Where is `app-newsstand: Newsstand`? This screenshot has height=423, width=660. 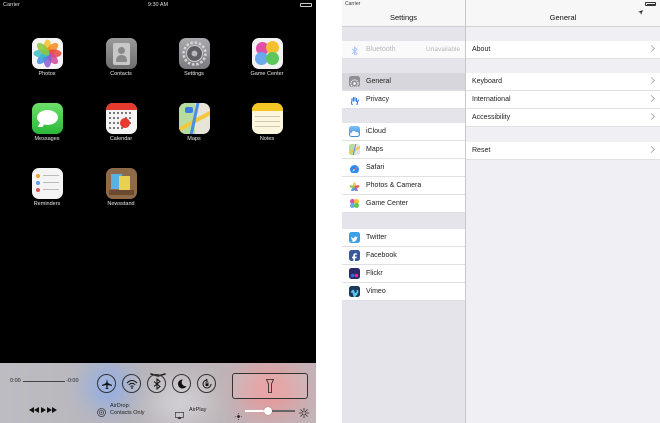 app-newsstand: Newsstand is located at coordinates (121, 187).